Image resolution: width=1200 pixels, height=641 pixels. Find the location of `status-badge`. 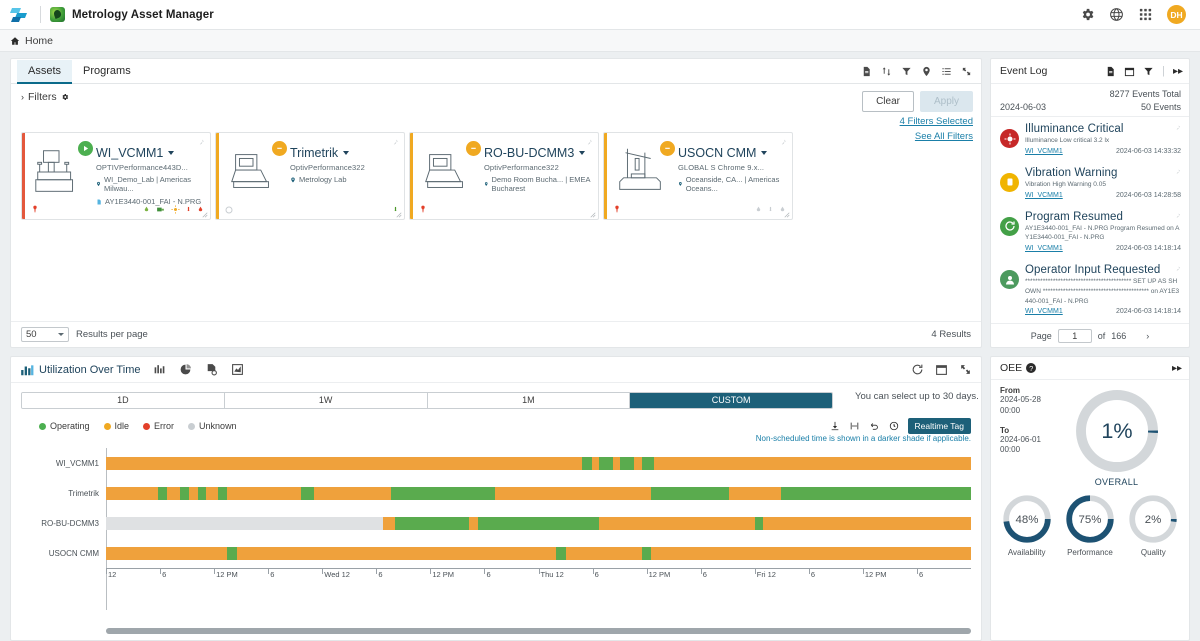

status-badge is located at coordinates (85, 148).